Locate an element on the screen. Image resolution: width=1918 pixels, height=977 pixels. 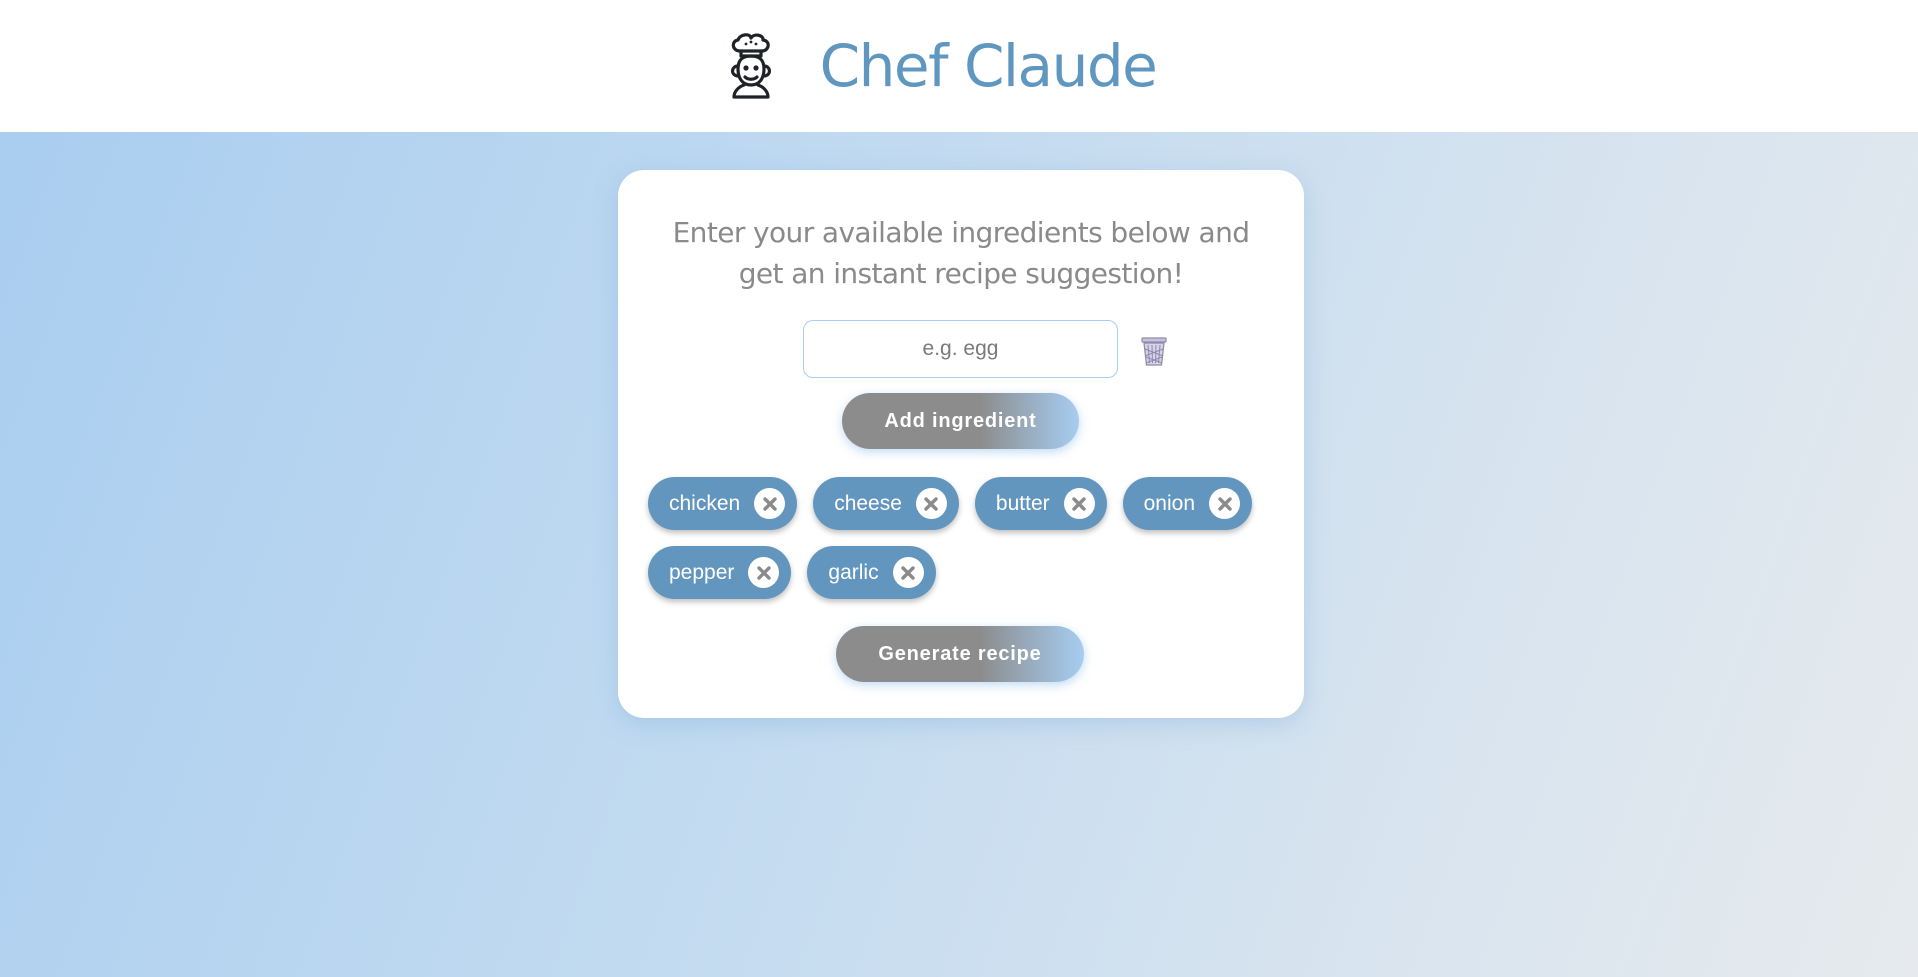
ingredient-chip: chicken is located at coordinates (723, 503).